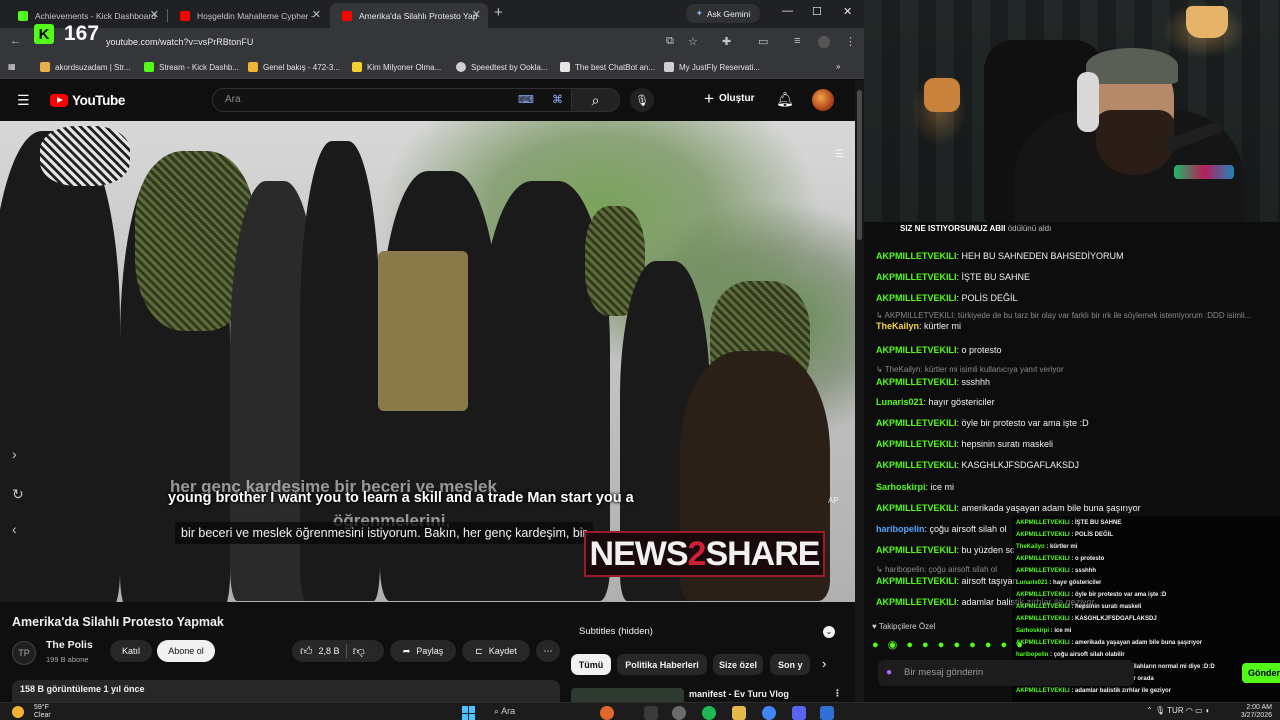 The image size is (1280, 720). I want to click on chat-message: AKPMILLETVEKILI: ssshhh, so click(933, 382).